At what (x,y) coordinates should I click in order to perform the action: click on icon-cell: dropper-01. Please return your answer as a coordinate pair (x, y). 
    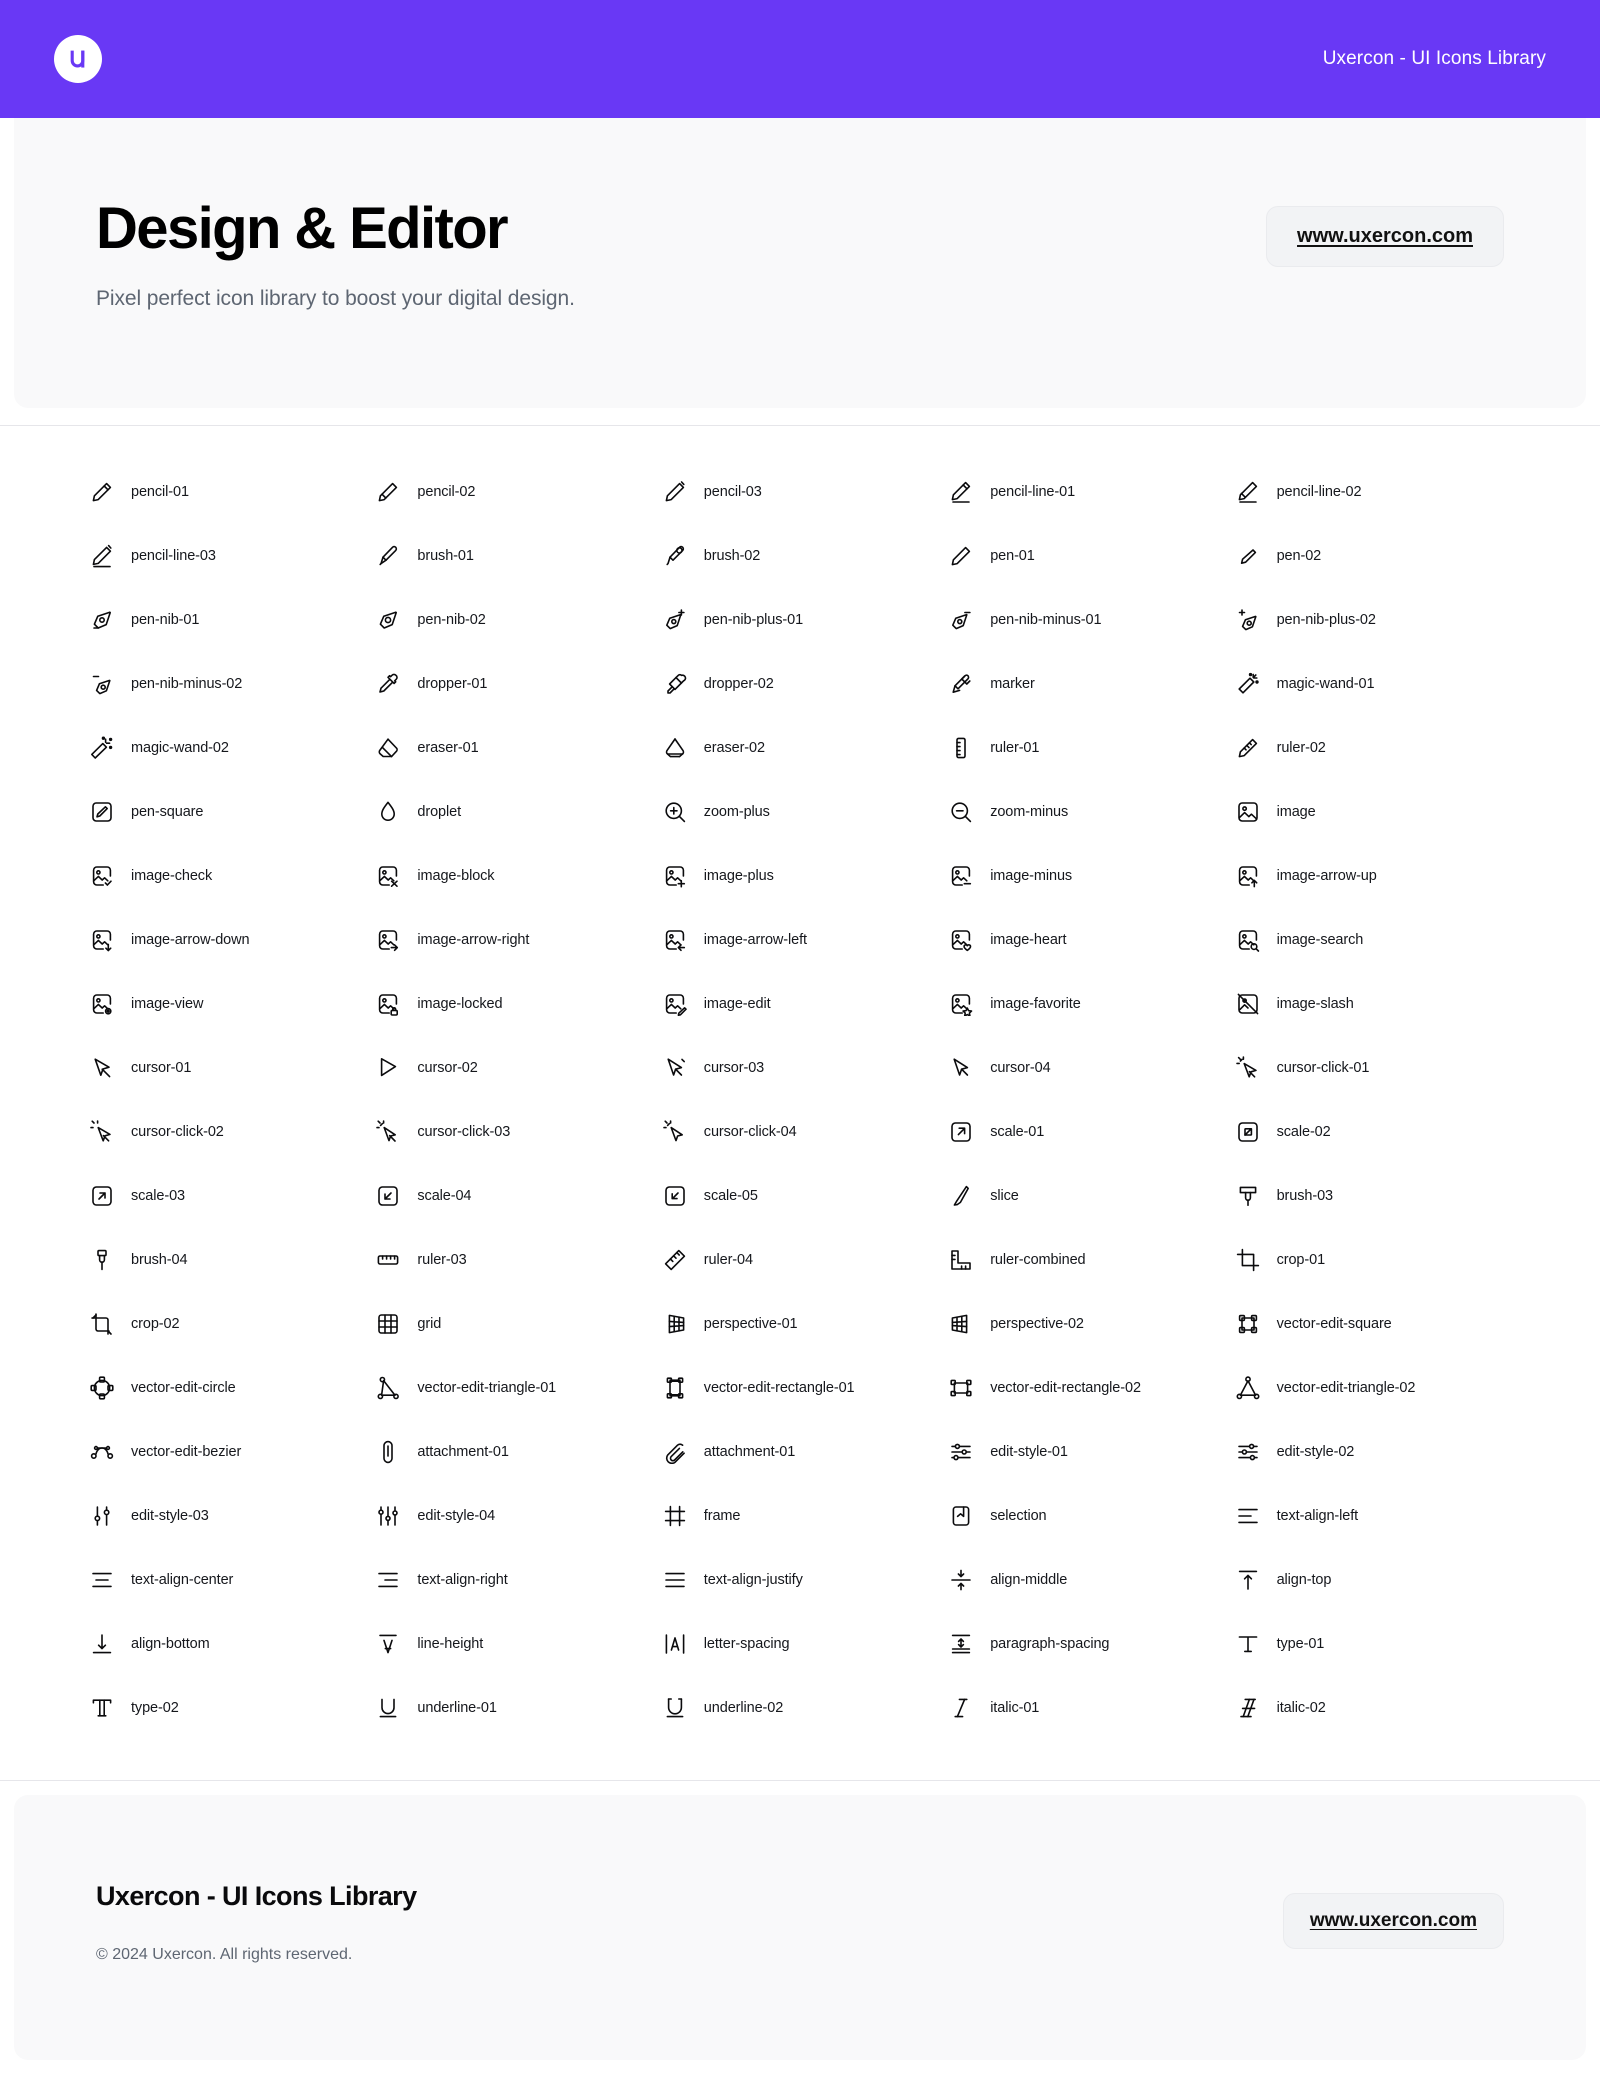
    Looking at the image, I should click on (519, 684).